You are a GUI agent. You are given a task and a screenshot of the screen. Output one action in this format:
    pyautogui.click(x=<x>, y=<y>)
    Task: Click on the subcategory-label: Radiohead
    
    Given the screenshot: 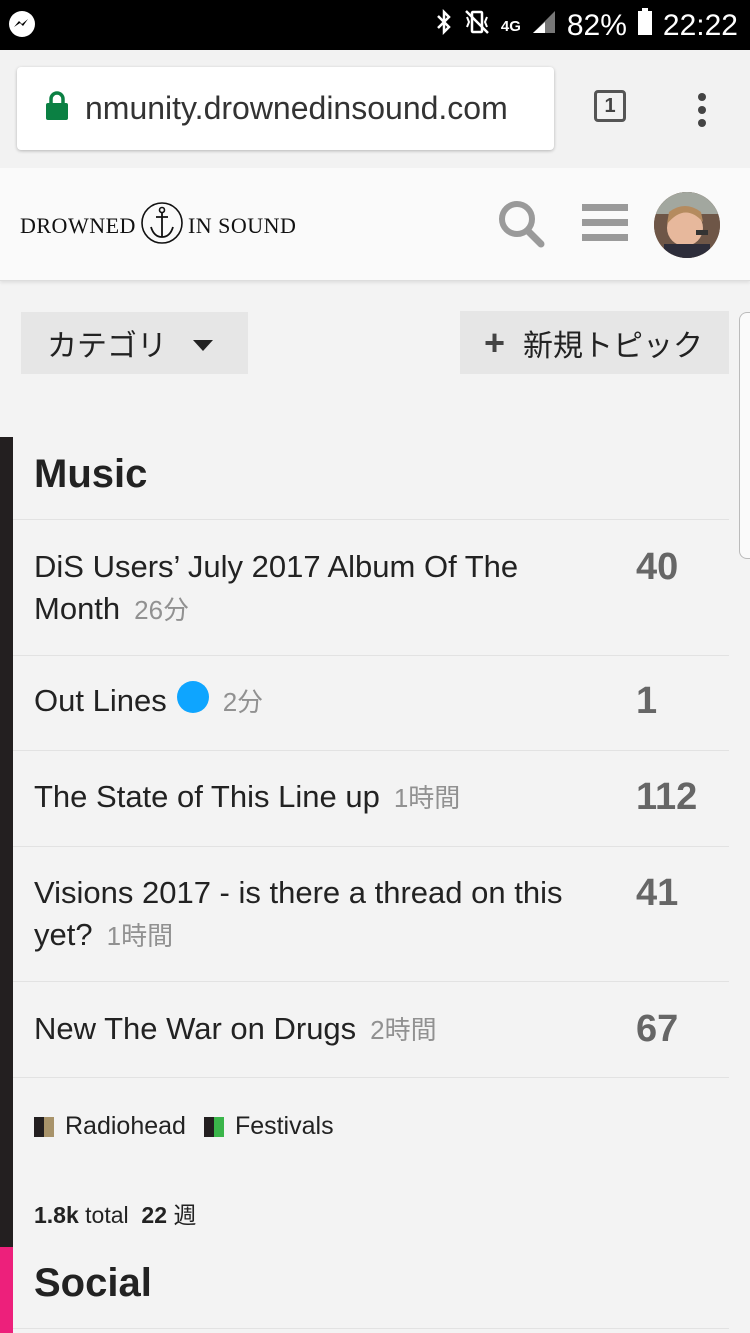 What is the action you would take?
    pyautogui.click(x=125, y=1126)
    